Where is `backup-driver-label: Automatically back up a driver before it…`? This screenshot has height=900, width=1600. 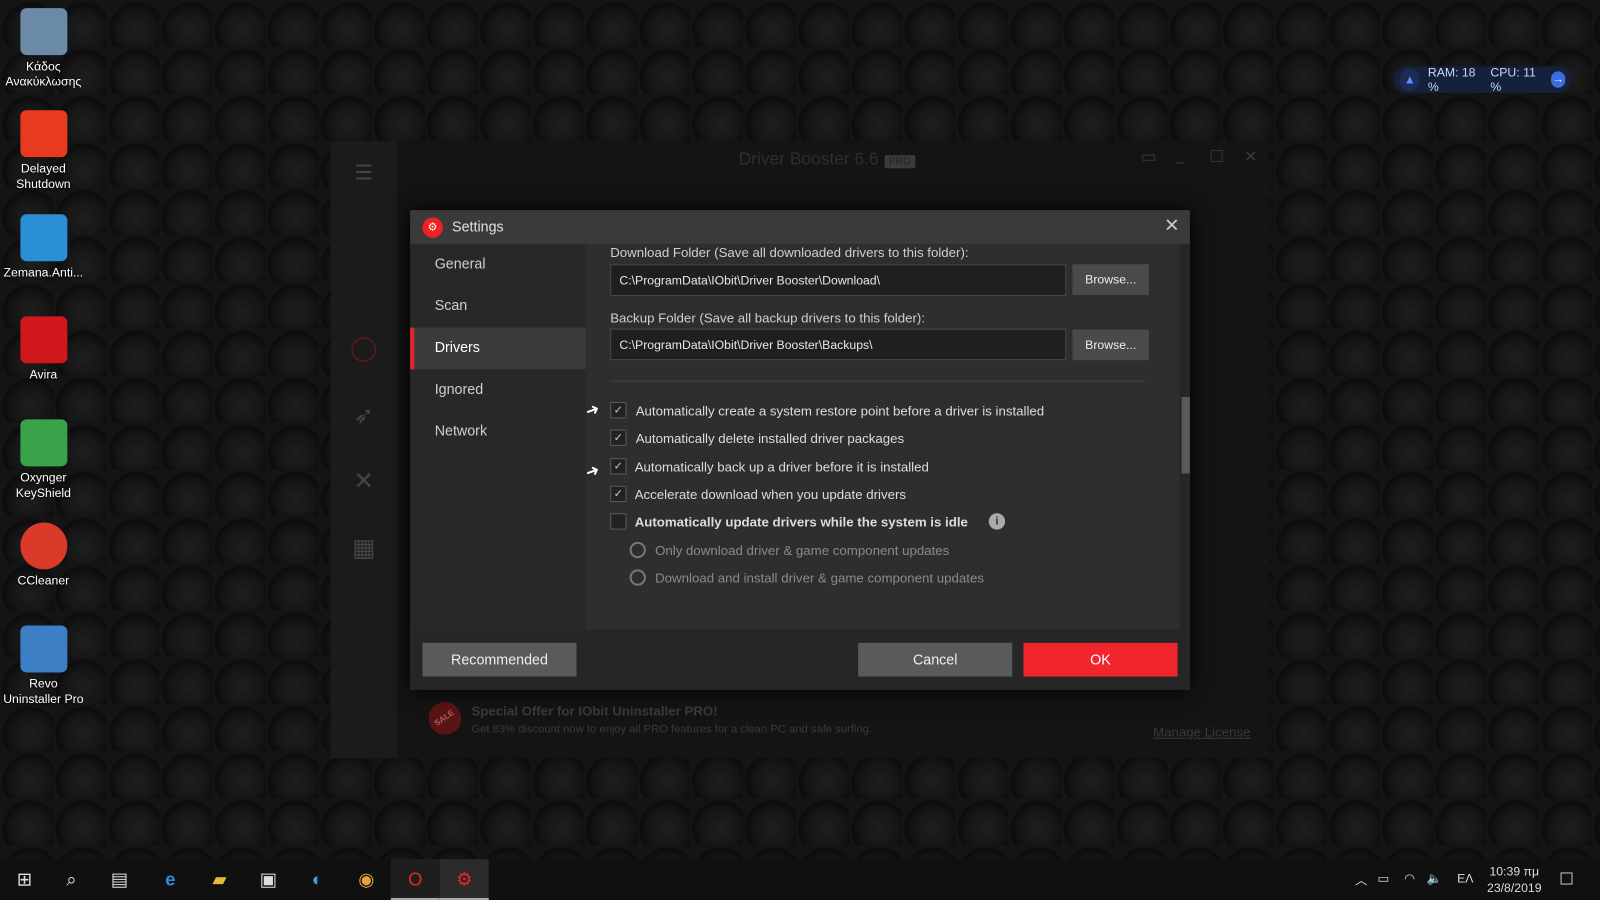
backup-driver-label: Automatically back up a driver before it… is located at coordinates (781, 467).